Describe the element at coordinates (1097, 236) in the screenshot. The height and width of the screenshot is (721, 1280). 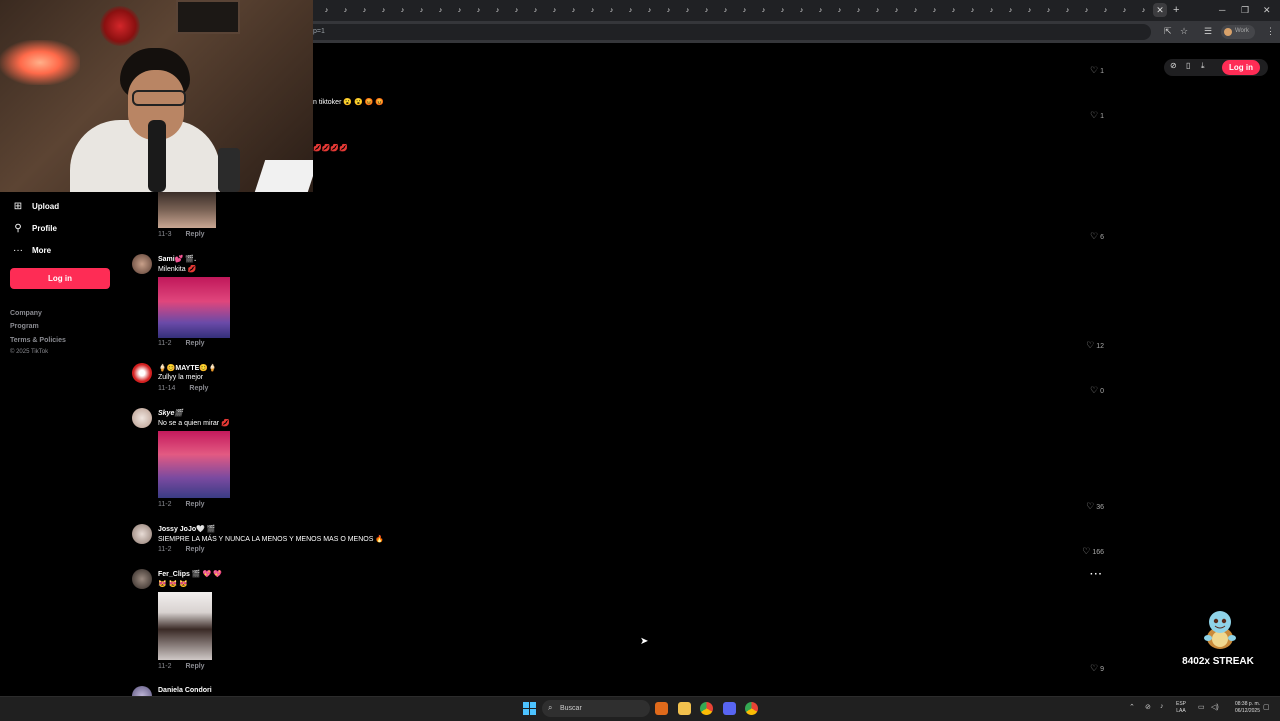
I see `like-count: ♡ 6` at that location.